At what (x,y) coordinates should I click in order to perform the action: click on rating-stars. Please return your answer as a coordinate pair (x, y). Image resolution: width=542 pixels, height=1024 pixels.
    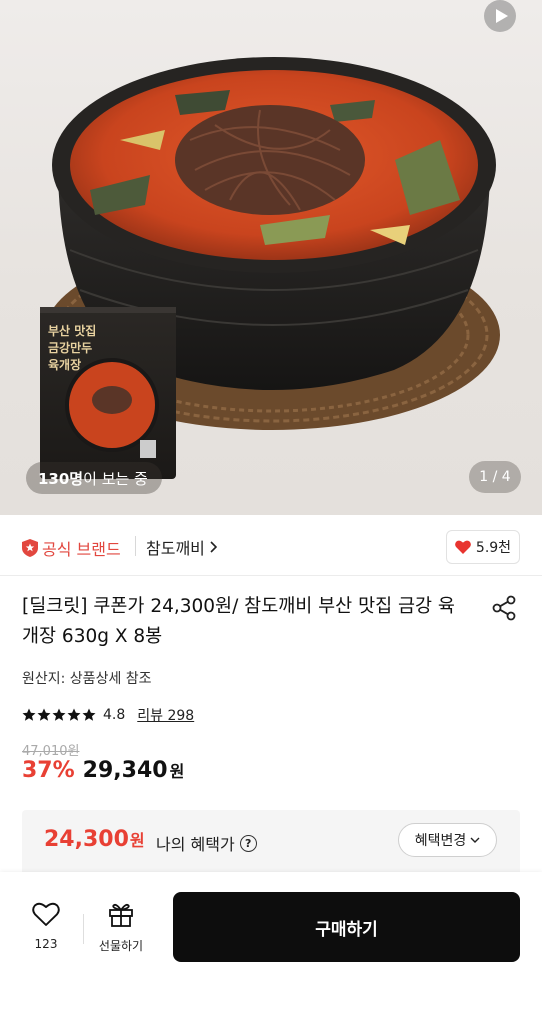
    Looking at the image, I should click on (59, 715).